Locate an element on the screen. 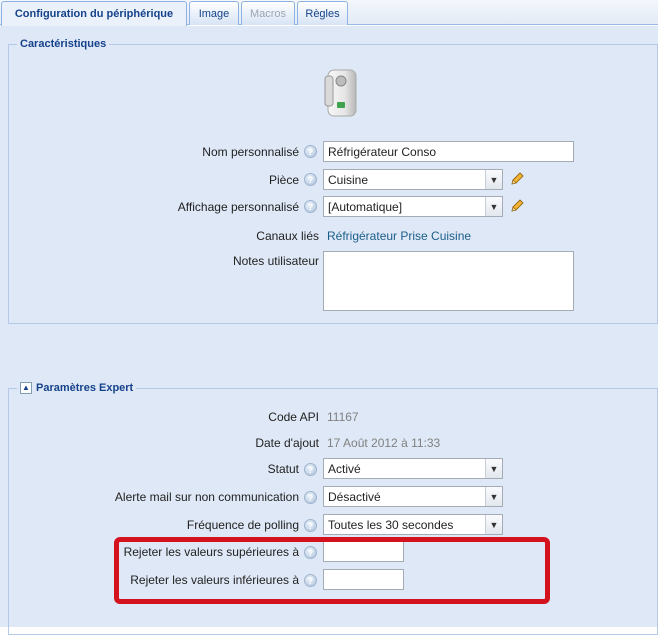  display-select: [Automatique] ▼ is located at coordinates (413, 206).